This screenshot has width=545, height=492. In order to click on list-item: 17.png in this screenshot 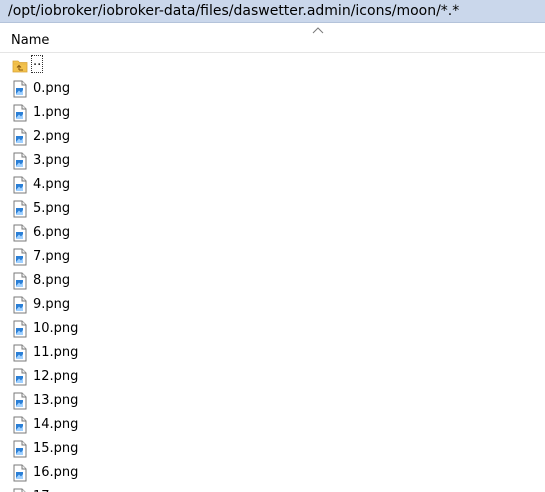, I will do `click(272, 488)`.